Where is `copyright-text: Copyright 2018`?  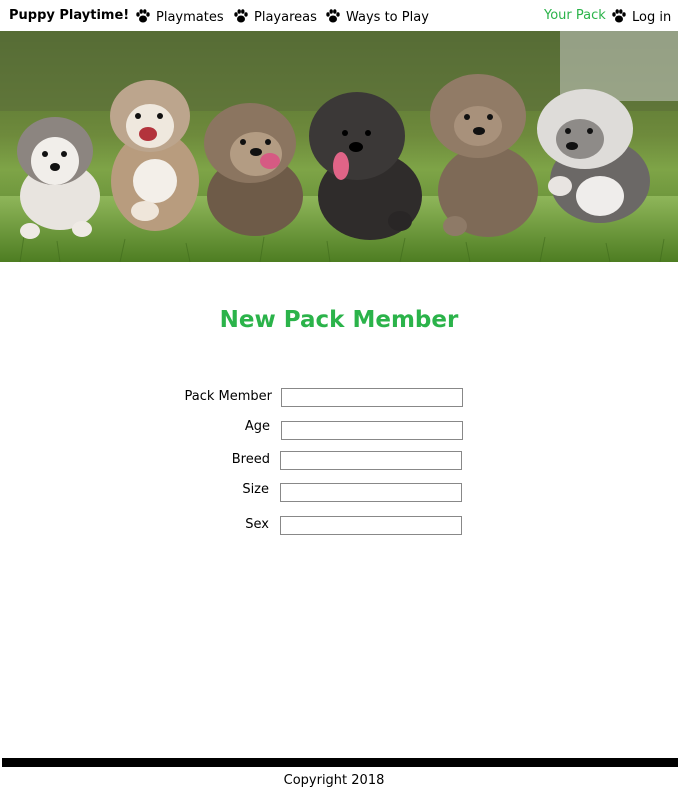
copyright-text: Copyright 2018 is located at coordinates (334, 780).